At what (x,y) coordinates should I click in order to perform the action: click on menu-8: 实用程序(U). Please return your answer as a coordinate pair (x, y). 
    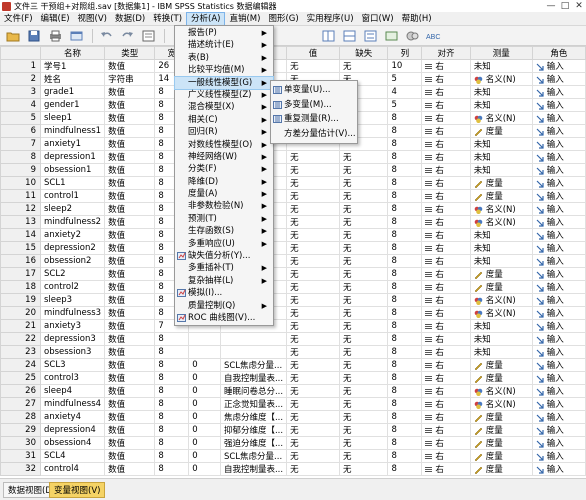
    Looking at the image, I should click on (330, 19).